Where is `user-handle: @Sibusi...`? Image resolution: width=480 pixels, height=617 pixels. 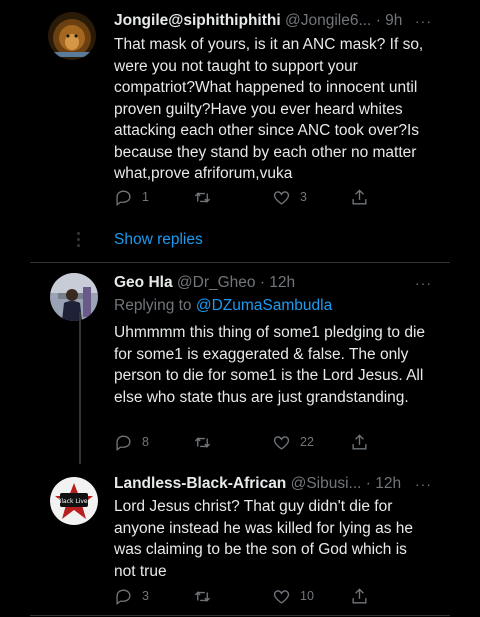 user-handle: @Sibusi... is located at coordinates (326, 483).